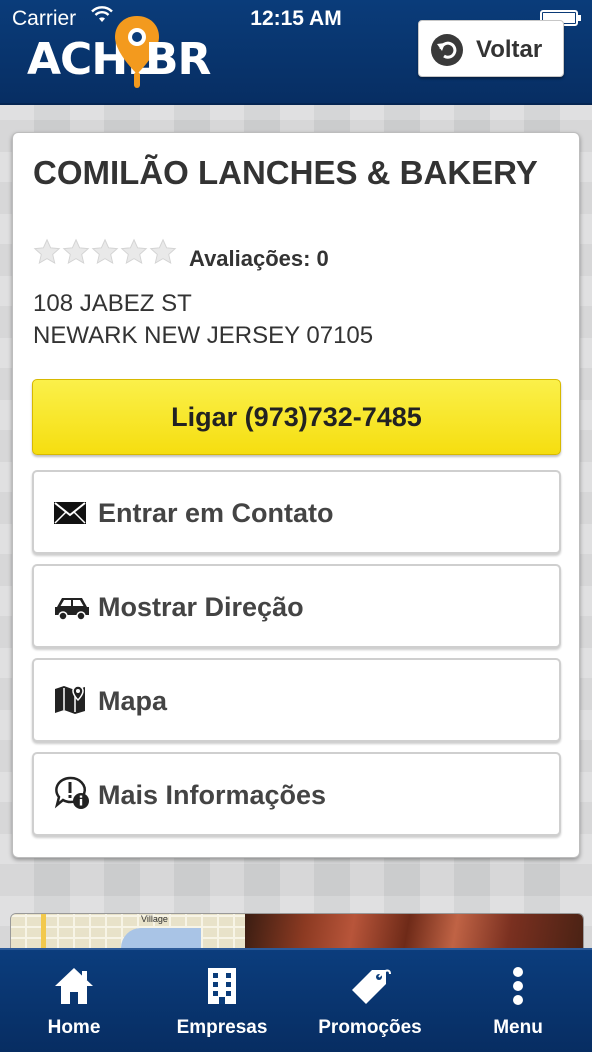  What do you see at coordinates (222, 1027) in the screenshot?
I see `tab-companies-label: Empresas` at bounding box center [222, 1027].